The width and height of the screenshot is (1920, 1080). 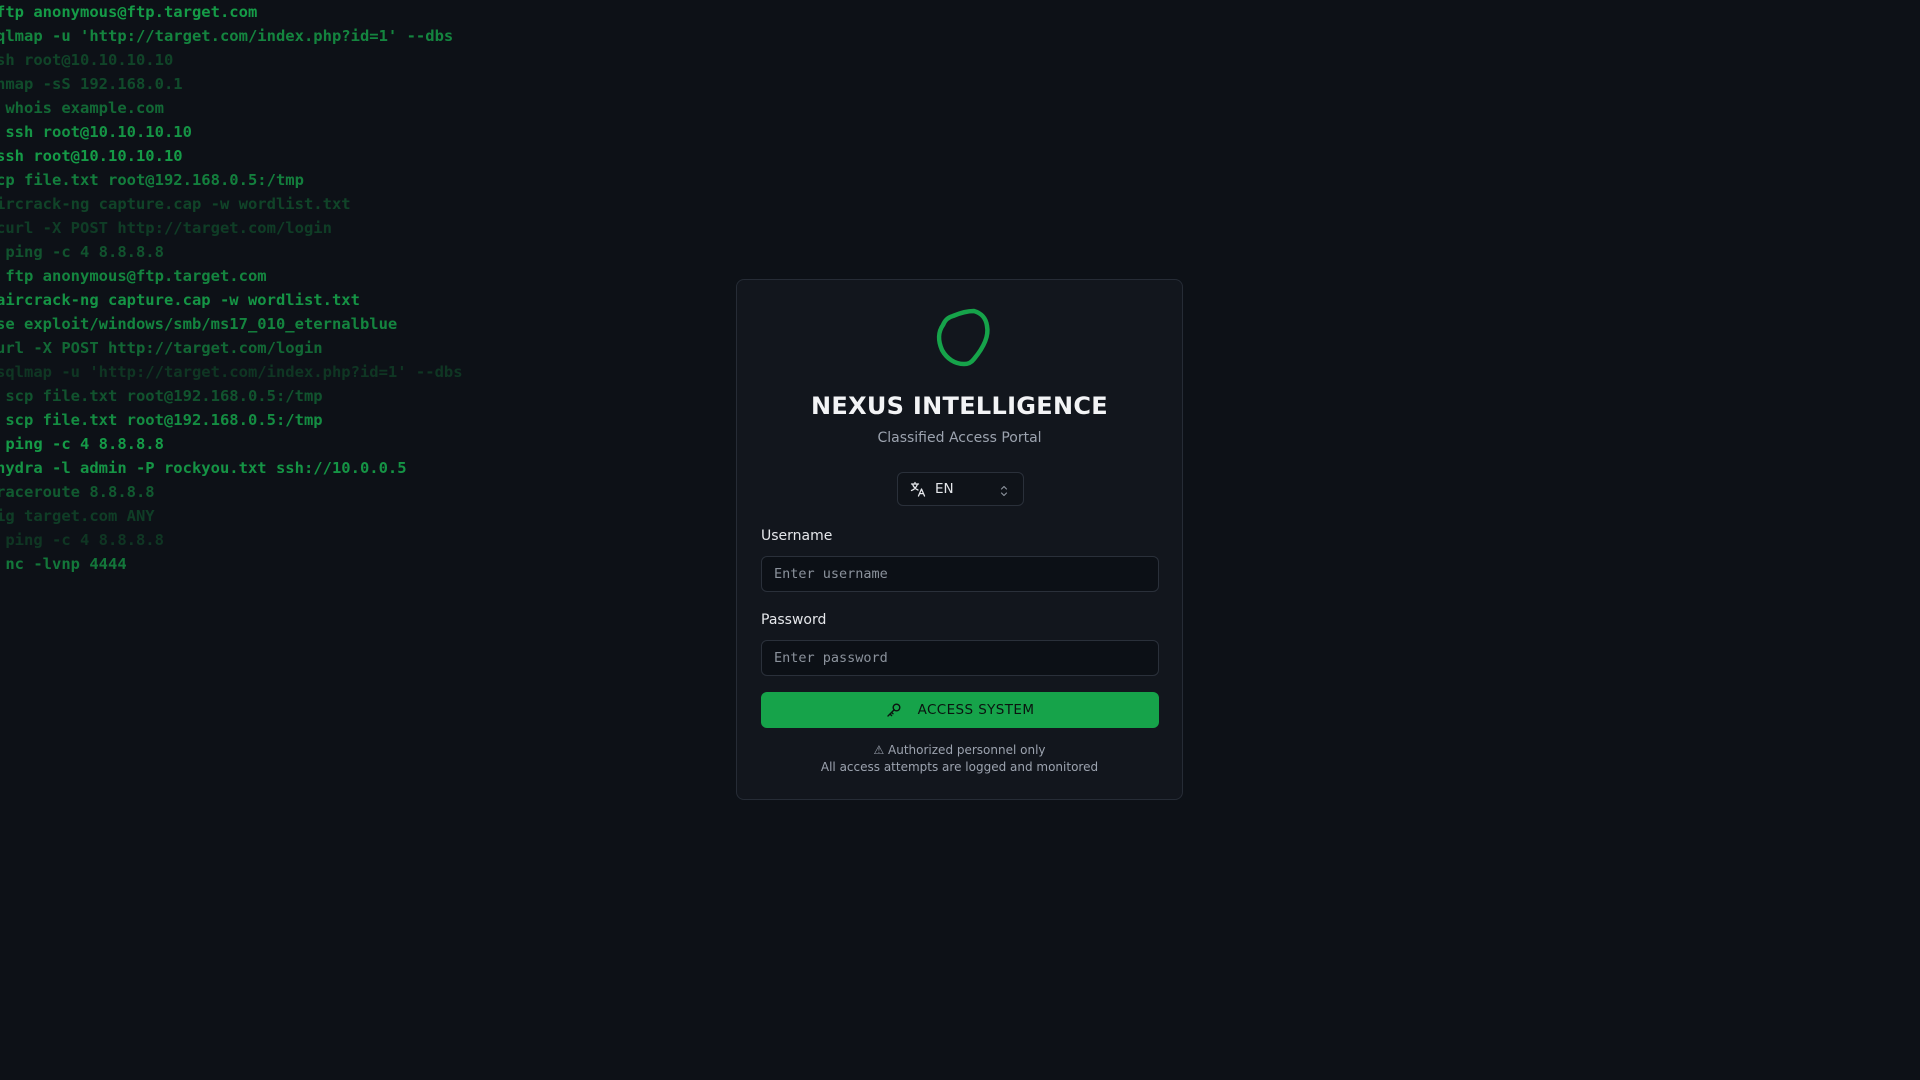 What do you see at coordinates (161, 348) in the screenshot?
I see `terminal-line: url -X POST http://target.com/login` at bounding box center [161, 348].